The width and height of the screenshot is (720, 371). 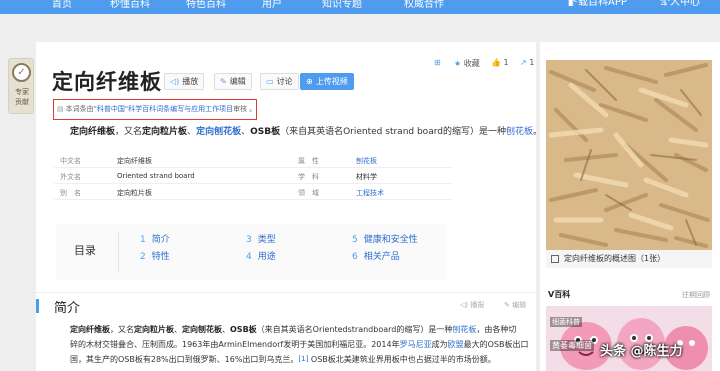 What do you see at coordinates (519, 132) in the screenshot?
I see `link-particleboard: 刨花板` at bounding box center [519, 132].